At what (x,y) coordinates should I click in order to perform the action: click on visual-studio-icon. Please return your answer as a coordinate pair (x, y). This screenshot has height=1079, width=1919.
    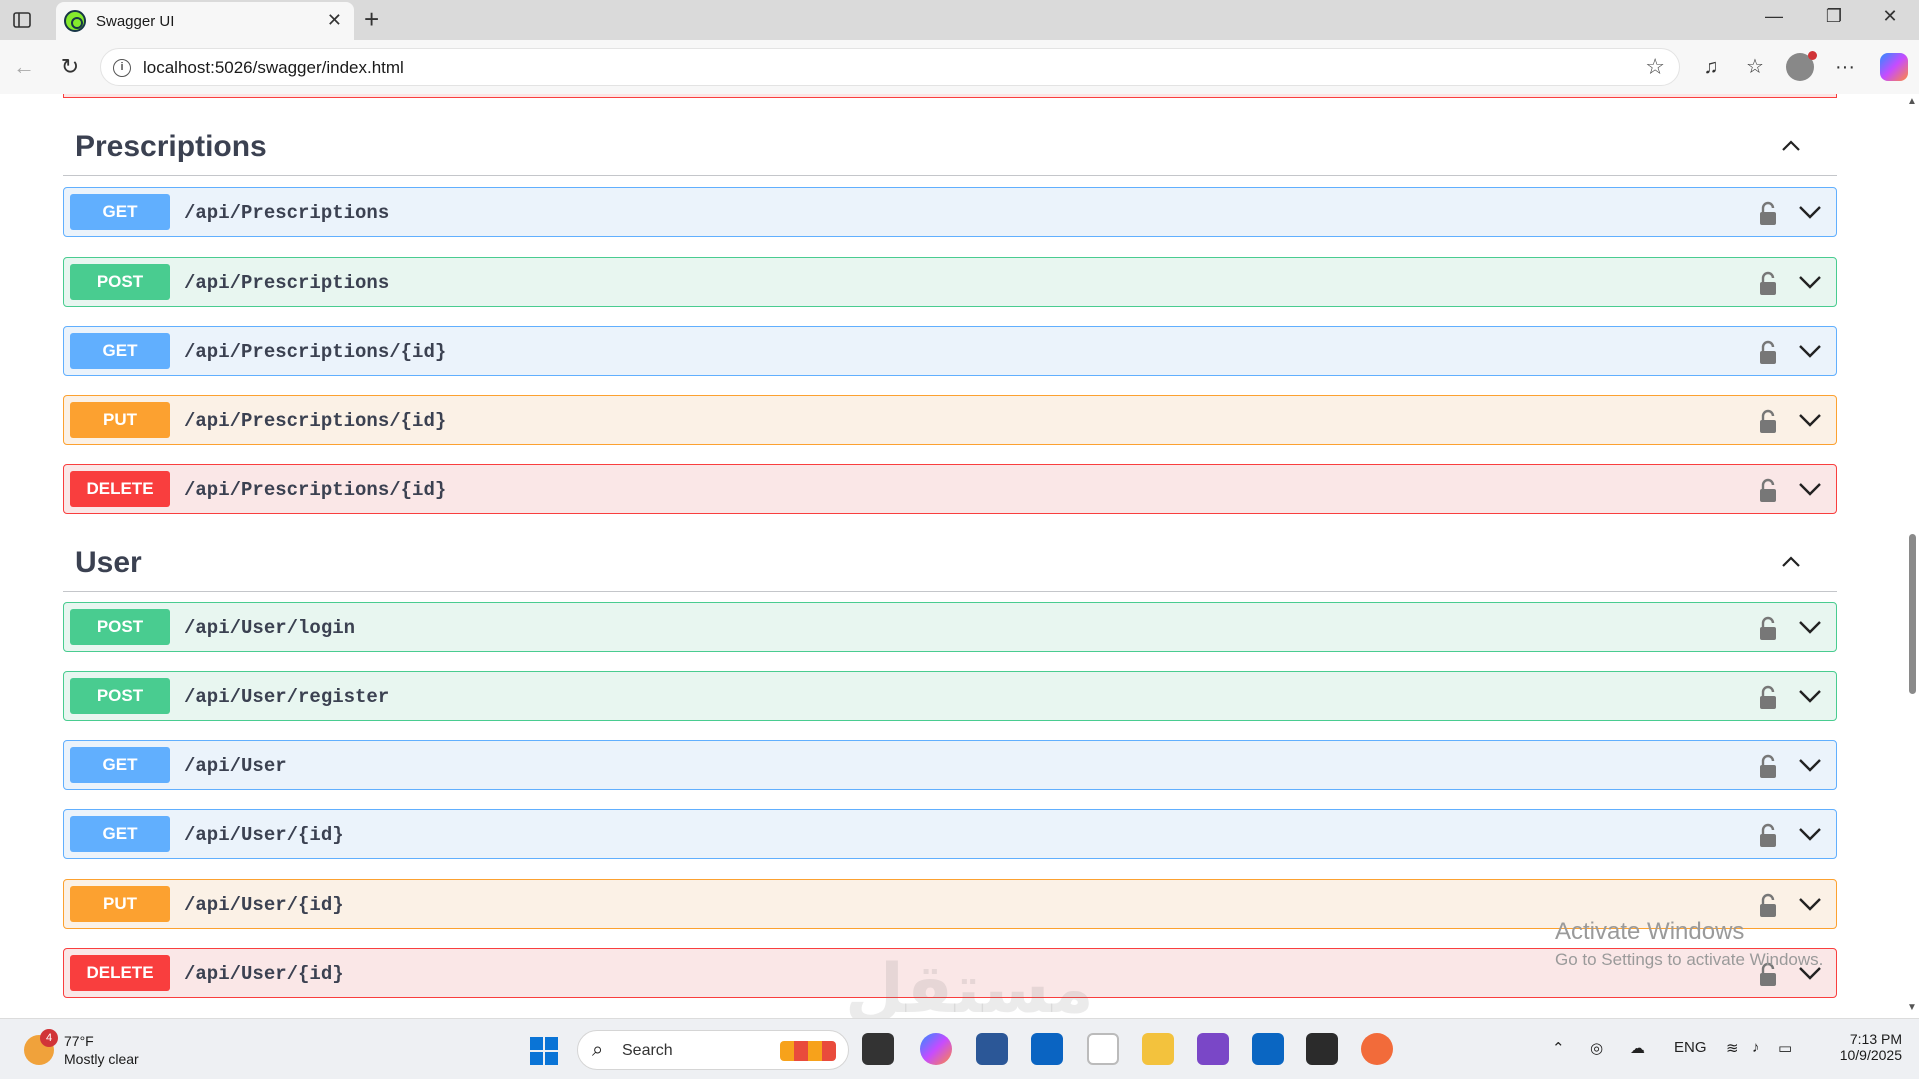
    Looking at the image, I should click on (1213, 1049).